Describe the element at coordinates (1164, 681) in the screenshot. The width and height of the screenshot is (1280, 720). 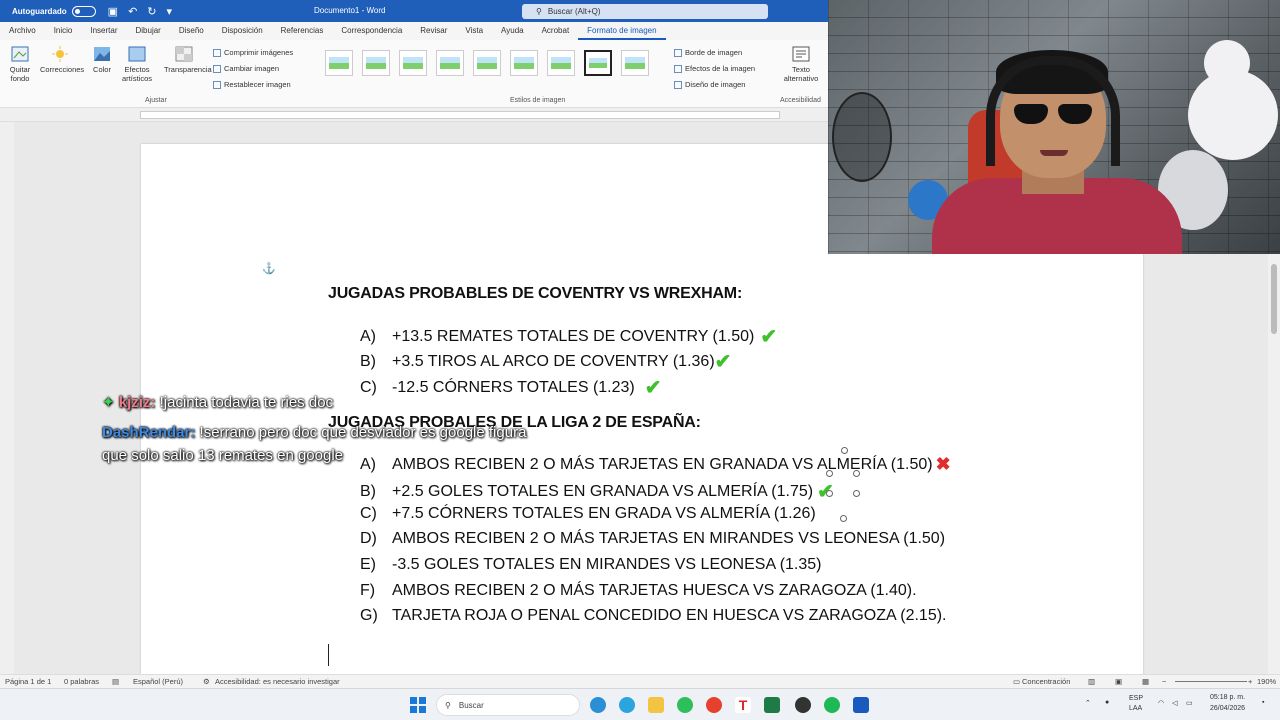
I see `zoom-out-icon: −` at that location.